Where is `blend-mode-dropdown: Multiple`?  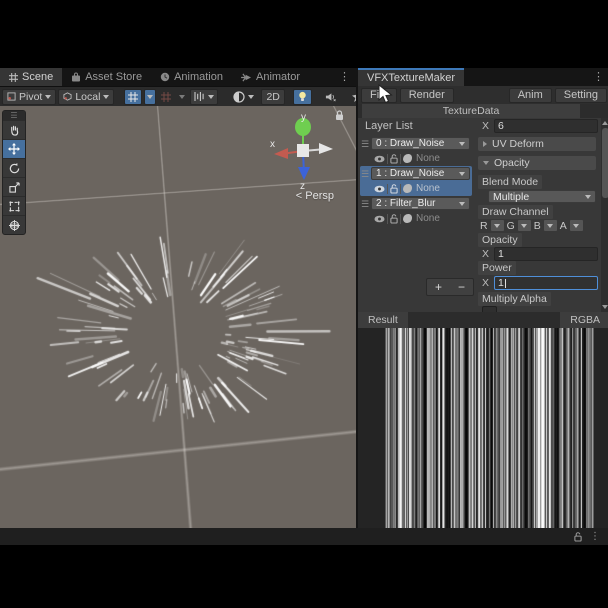 blend-mode-dropdown: Multiple is located at coordinates (542, 196).